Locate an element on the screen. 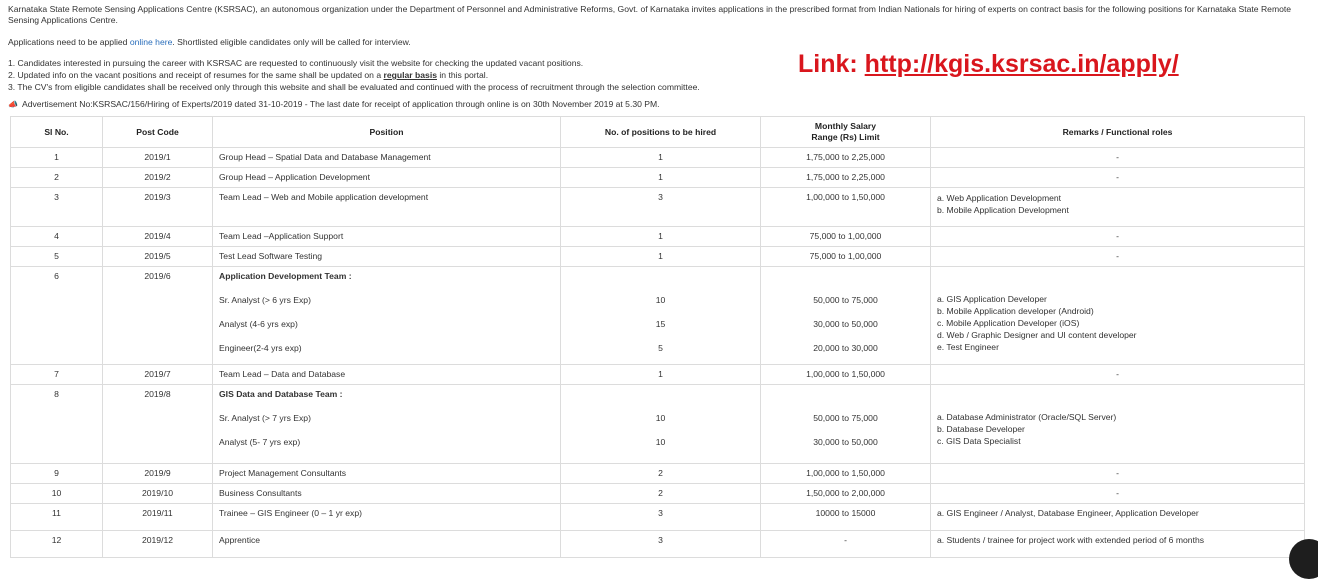 The image size is (1318, 579). cell-code: 2019/2 is located at coordinates (157, 177).